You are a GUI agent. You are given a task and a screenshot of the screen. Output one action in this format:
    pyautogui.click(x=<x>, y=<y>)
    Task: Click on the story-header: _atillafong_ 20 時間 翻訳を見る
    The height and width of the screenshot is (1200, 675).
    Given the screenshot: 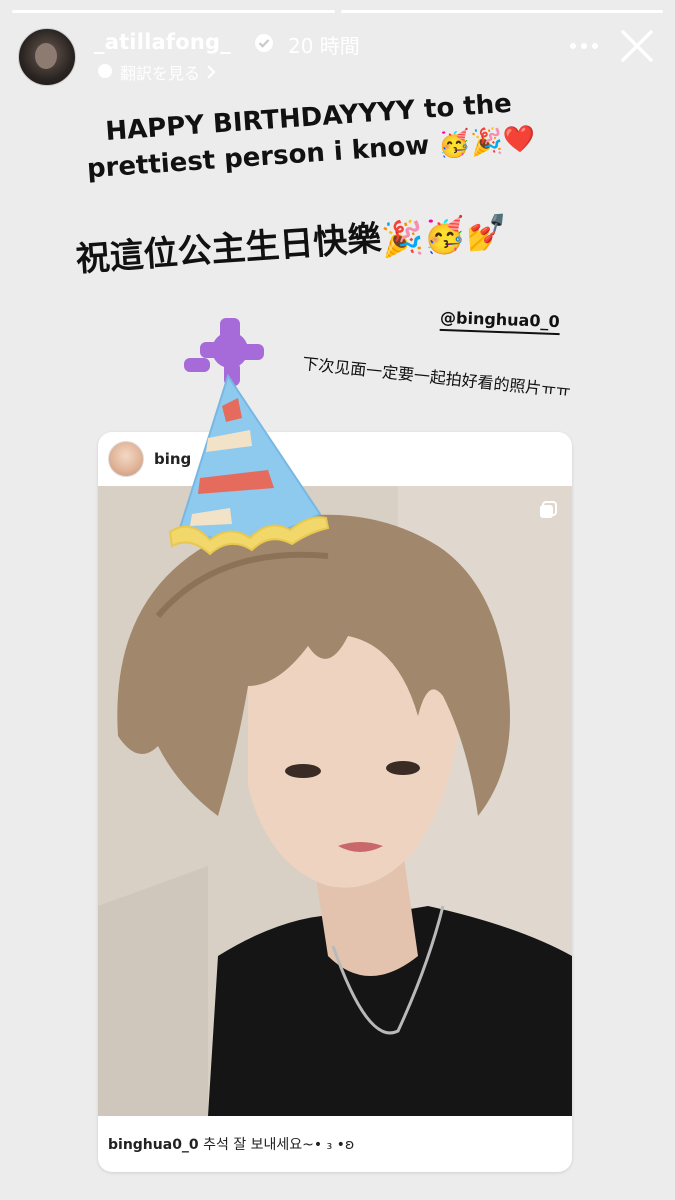 What is the action you would take?
    pyautogui.click(x=337, y=56)
    